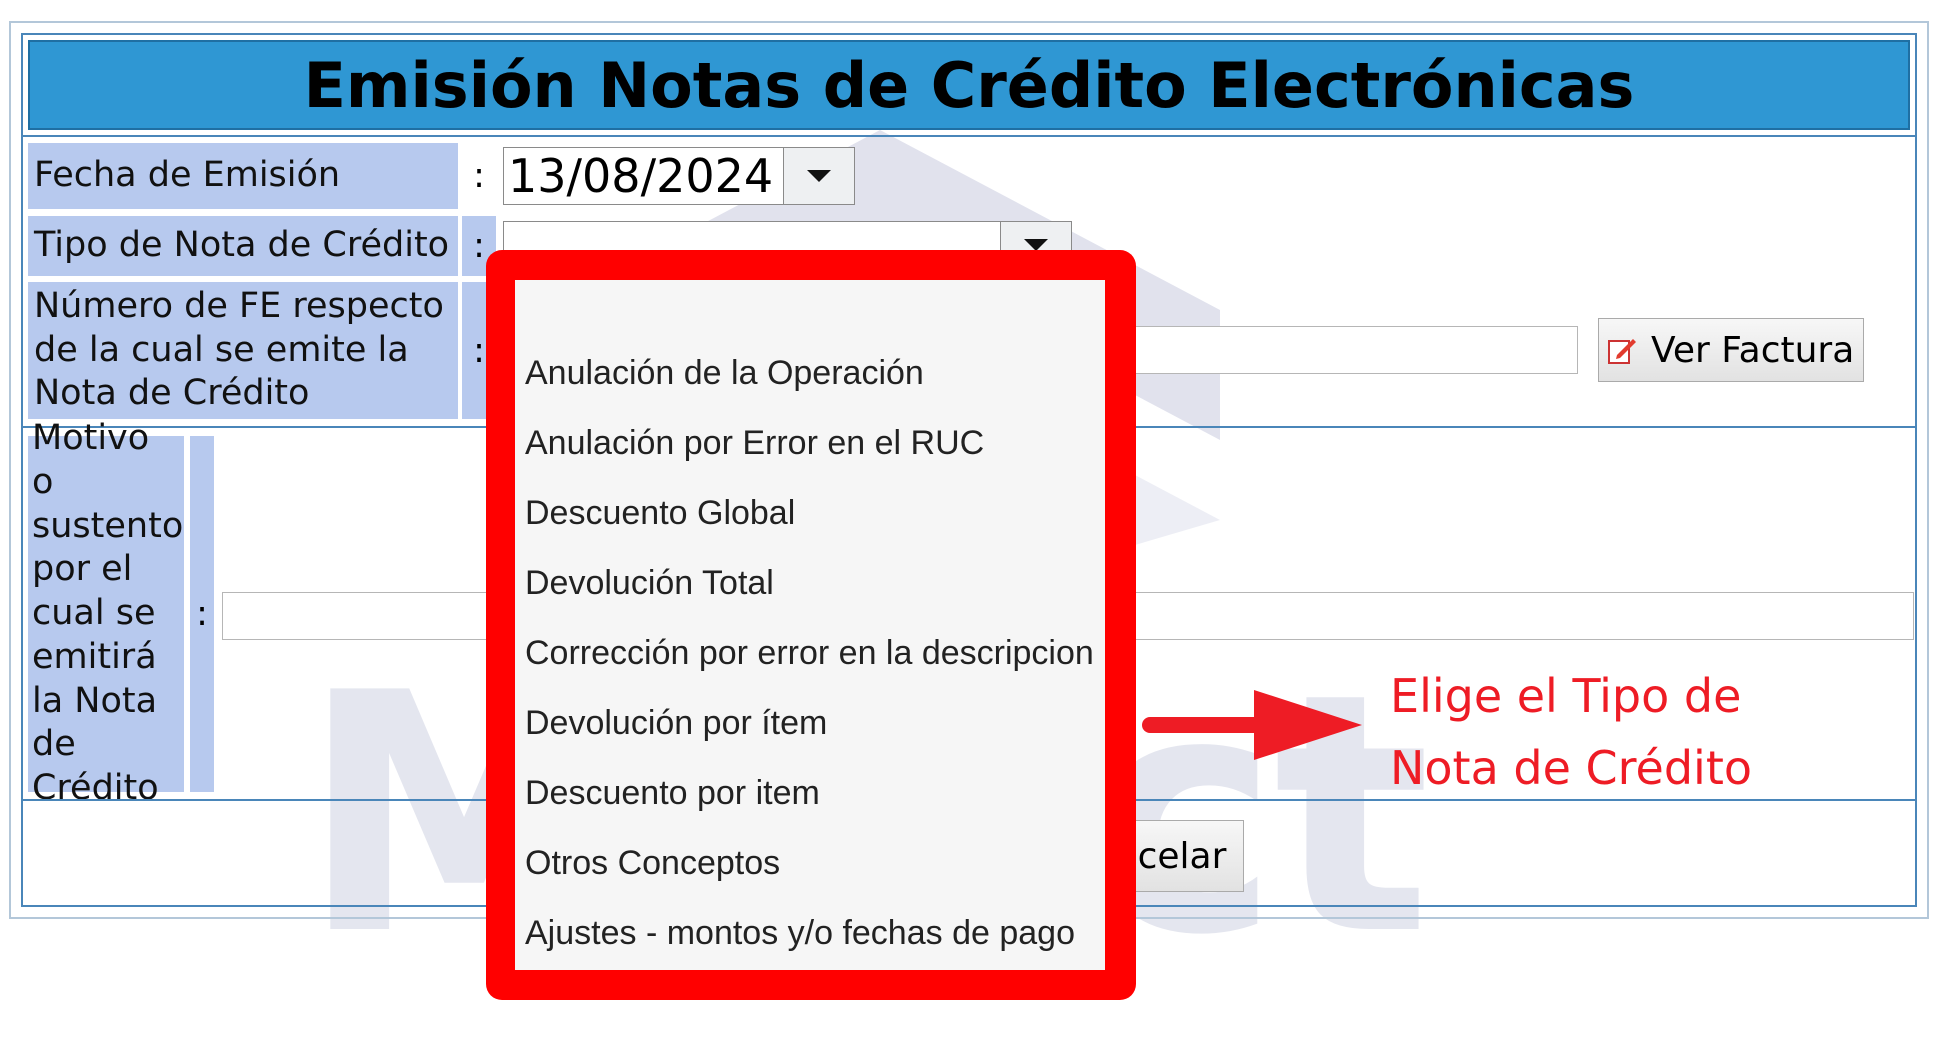 The image size is (1949, 1049). I want to click on dropdown-option: Corrección por error en la descripcion, so click(809, 653).